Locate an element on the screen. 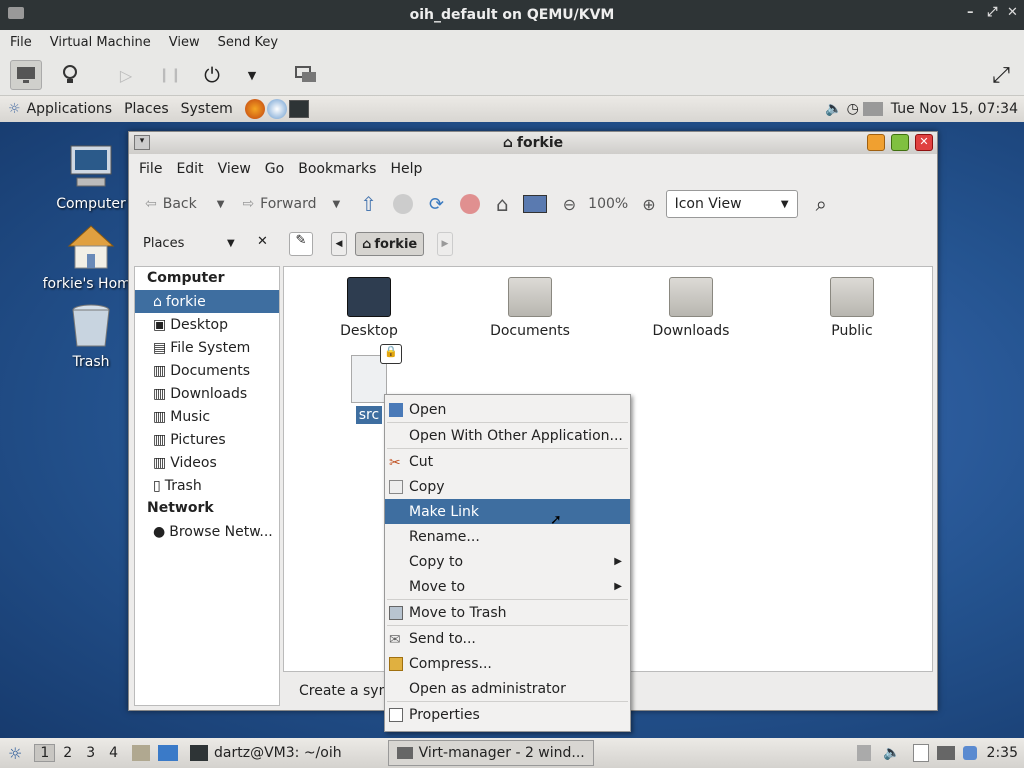 The image size is (1024, 768). window-menu-icon: ▾ is located at coordinates (142, 142).